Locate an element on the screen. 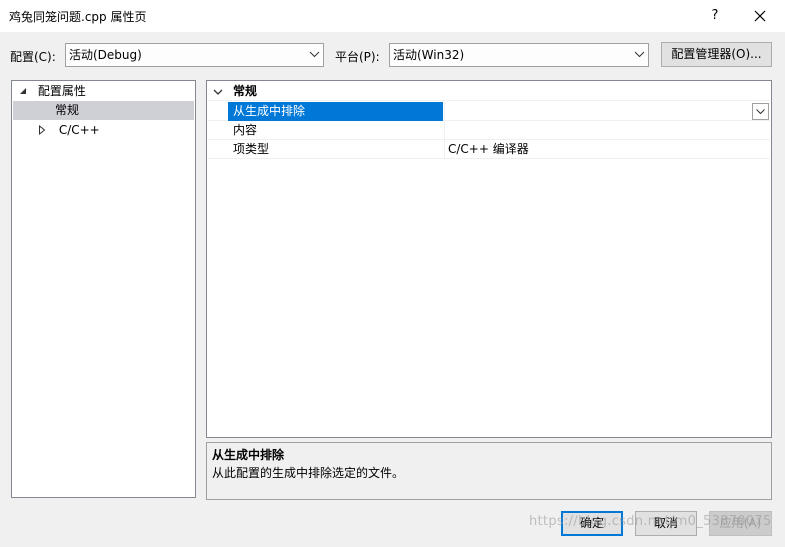 This screenshot has height=547, width=785. tree-item-label: 常规 is located at coordinates (67, 110).